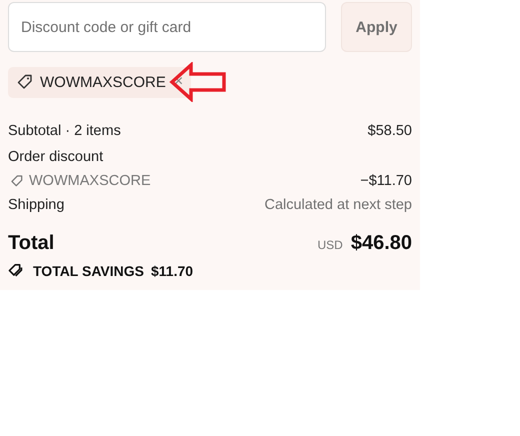 The width and height of the screenshot is (520, 436). I want to click on annotation-arrow, so click(198, 82).